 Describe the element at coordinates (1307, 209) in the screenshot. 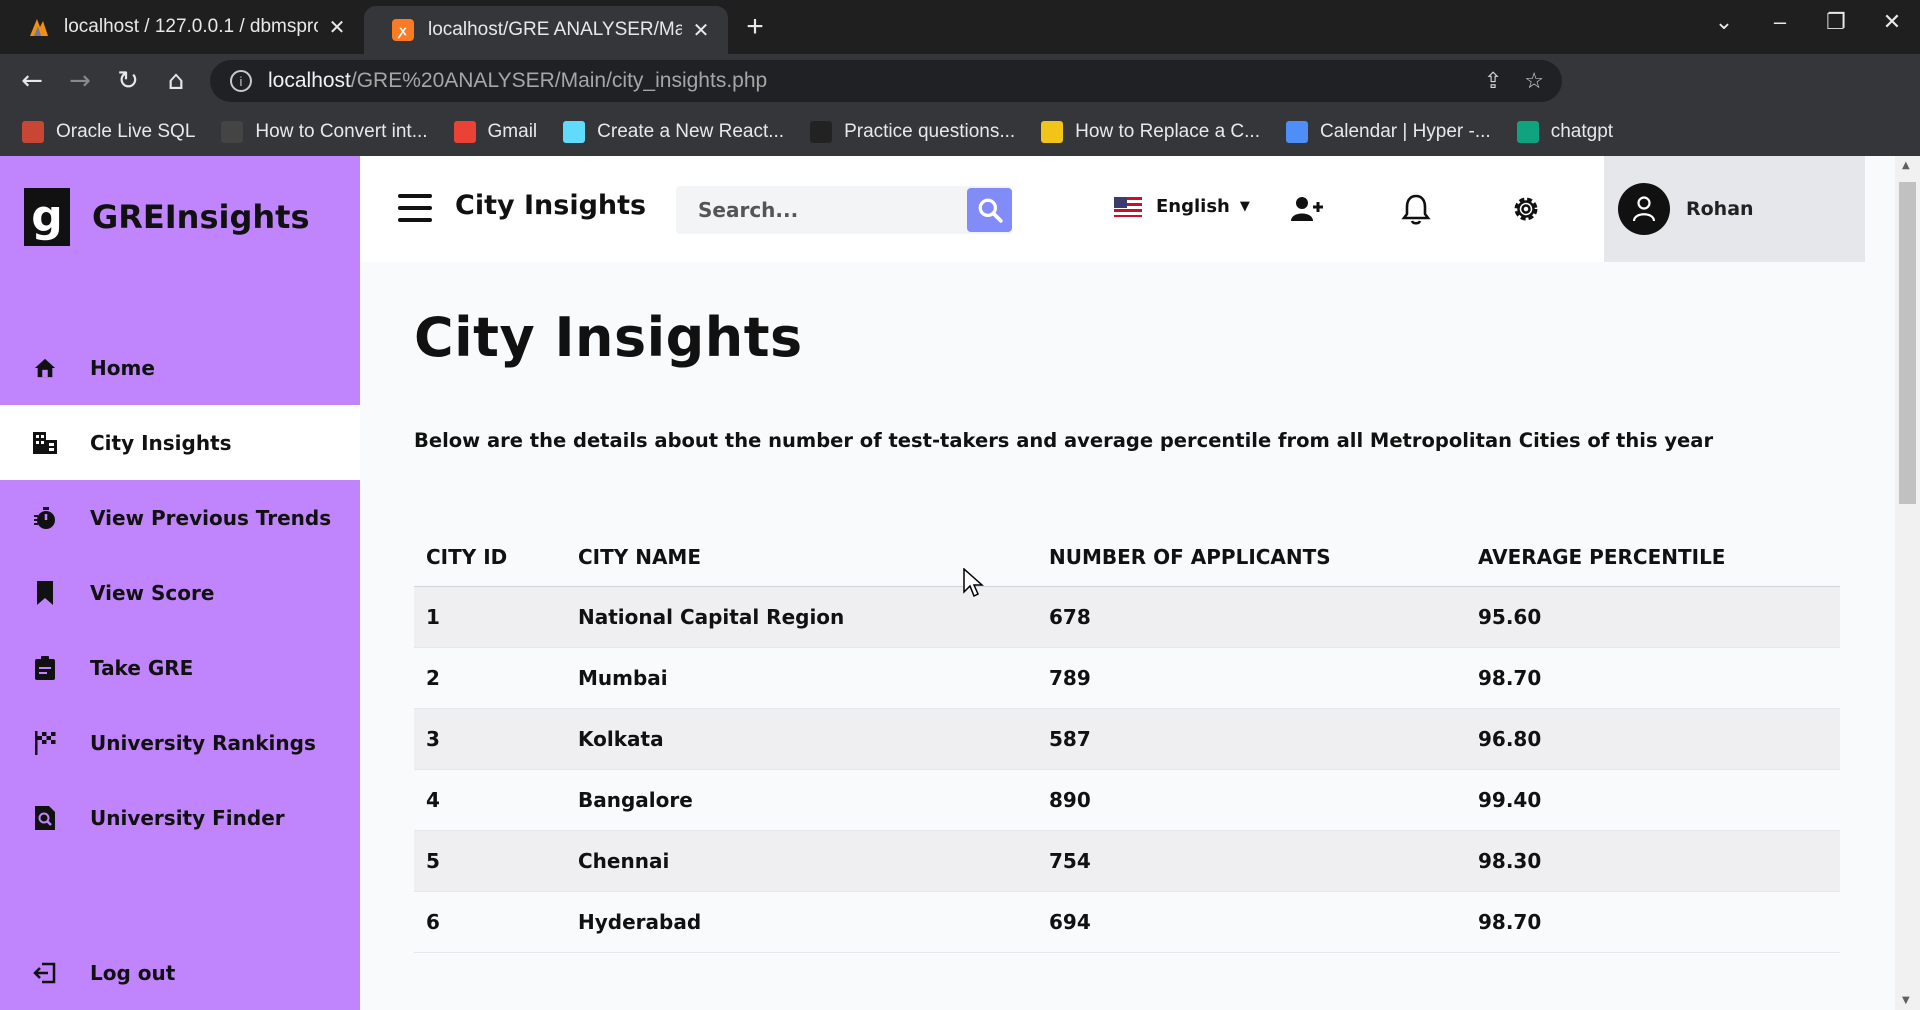

I see `add-user-icon` at that location.